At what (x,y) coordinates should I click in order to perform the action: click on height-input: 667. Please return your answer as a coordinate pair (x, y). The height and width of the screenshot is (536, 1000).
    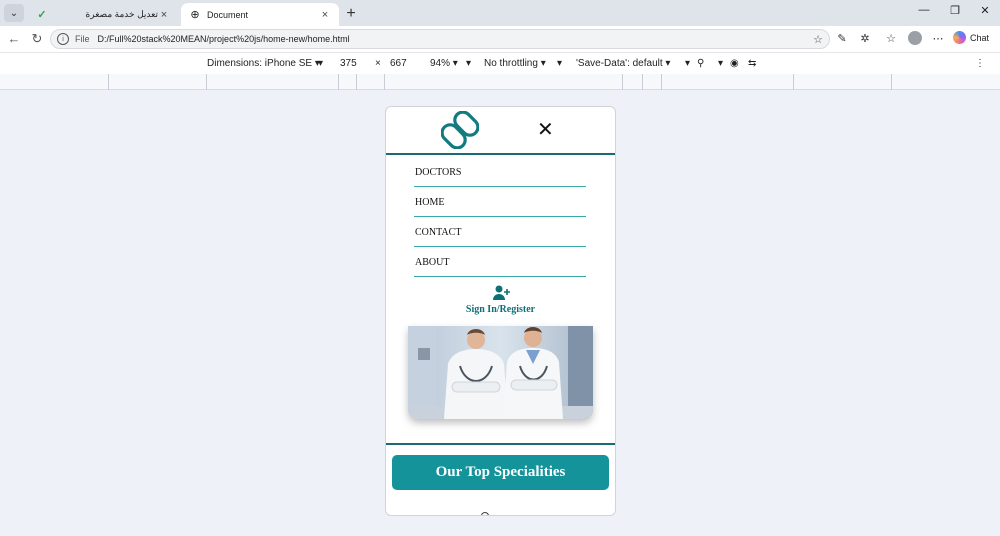
    Looking at the image, I should click on (398, 63).